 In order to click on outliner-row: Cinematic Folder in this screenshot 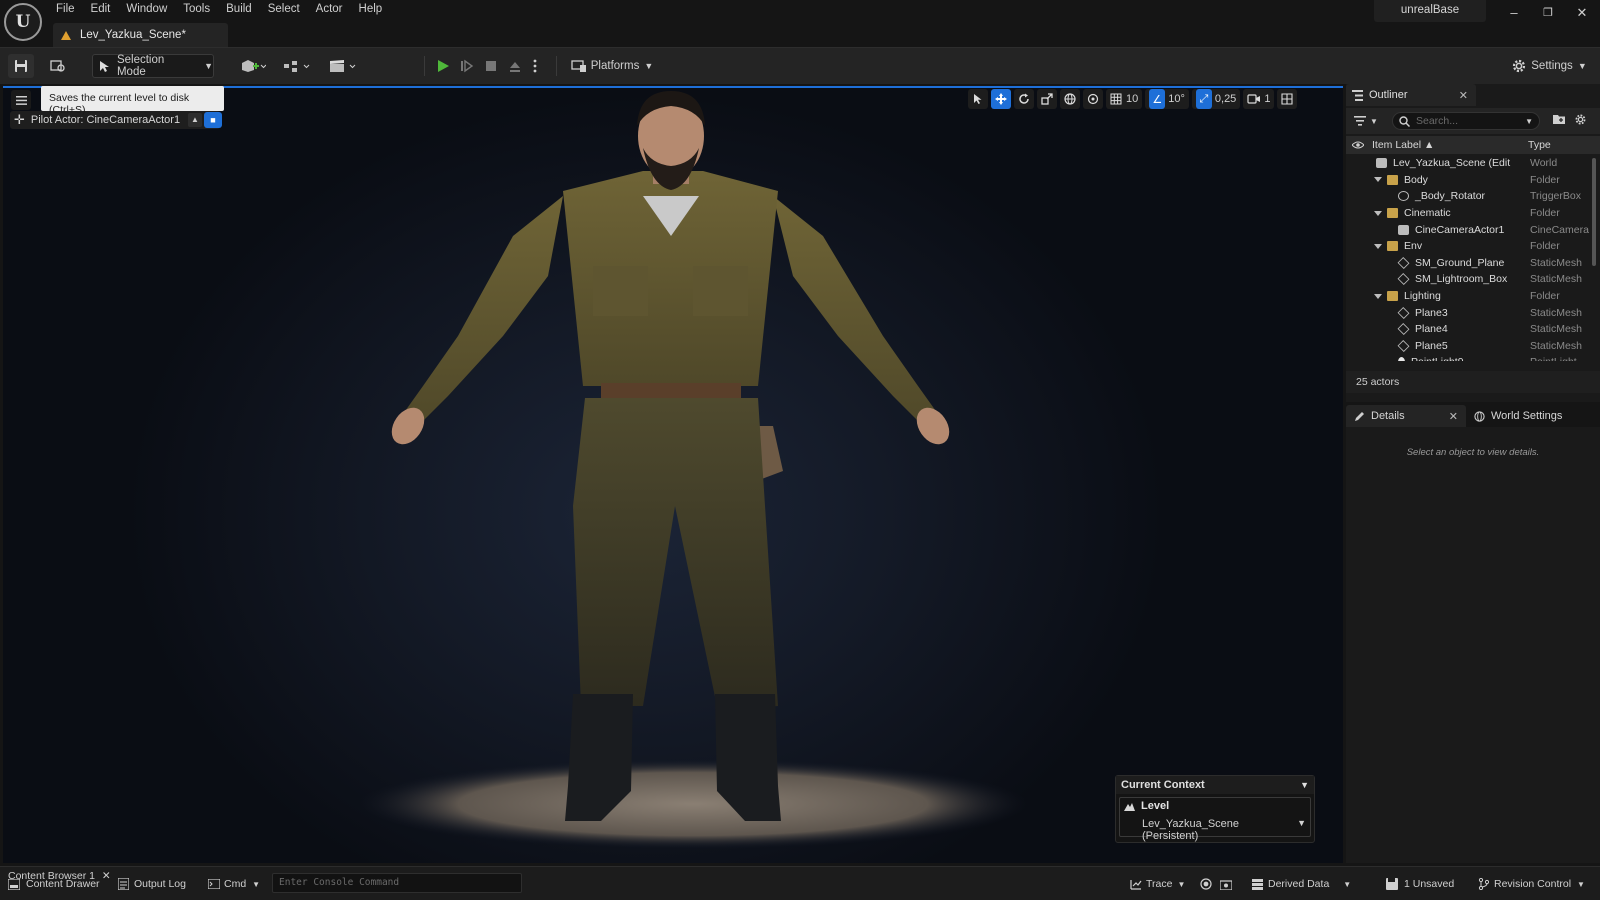, I will do `click(1473, 213)`.